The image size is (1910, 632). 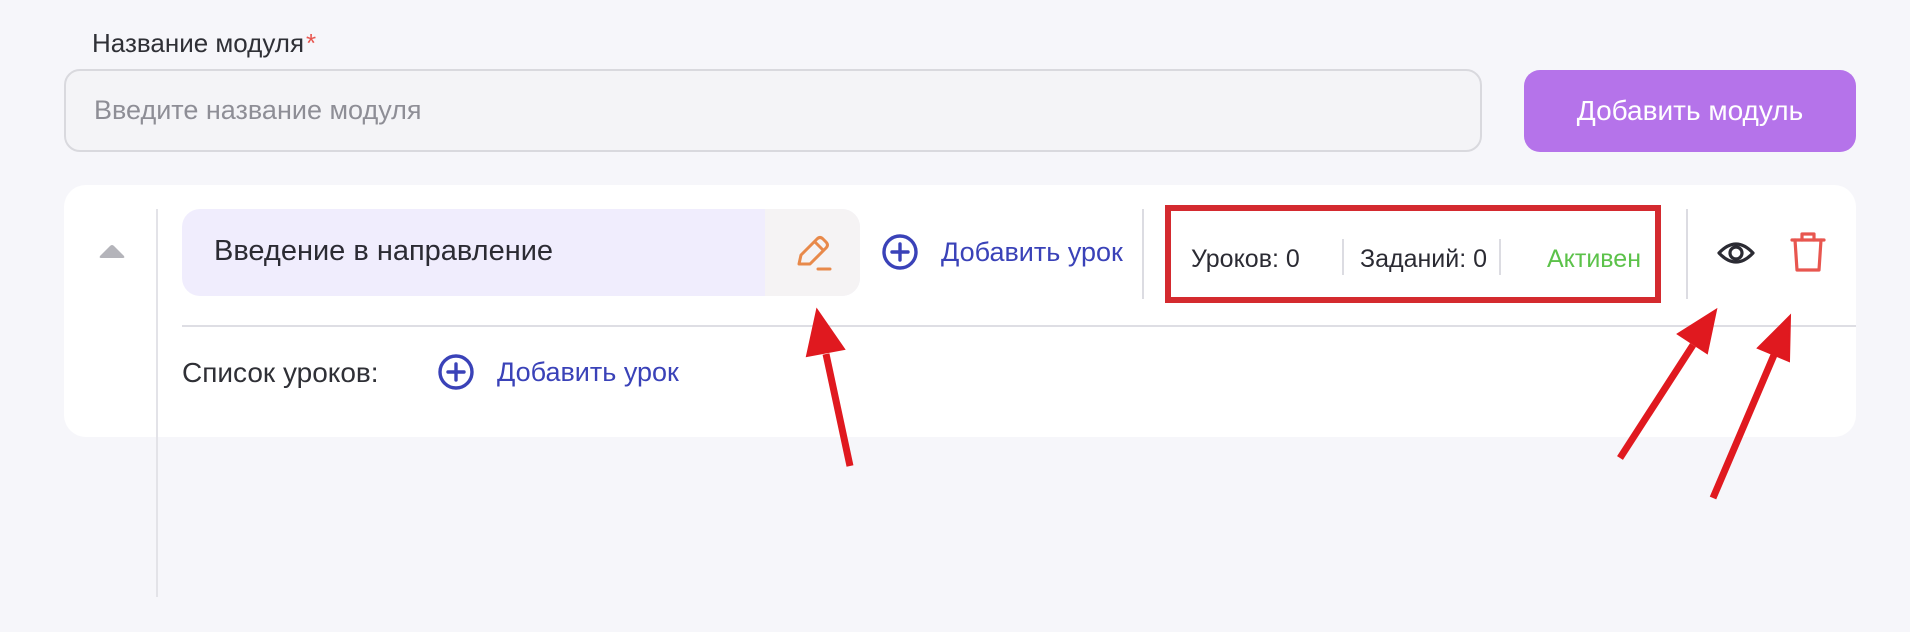 I want to click on module-title-box: Введение в направление, so click(x=521, y=252).